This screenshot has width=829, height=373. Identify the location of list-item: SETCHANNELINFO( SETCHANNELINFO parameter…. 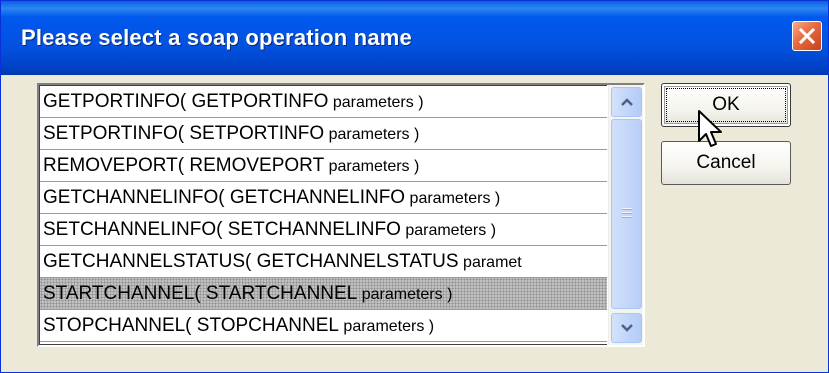
(323, 230).